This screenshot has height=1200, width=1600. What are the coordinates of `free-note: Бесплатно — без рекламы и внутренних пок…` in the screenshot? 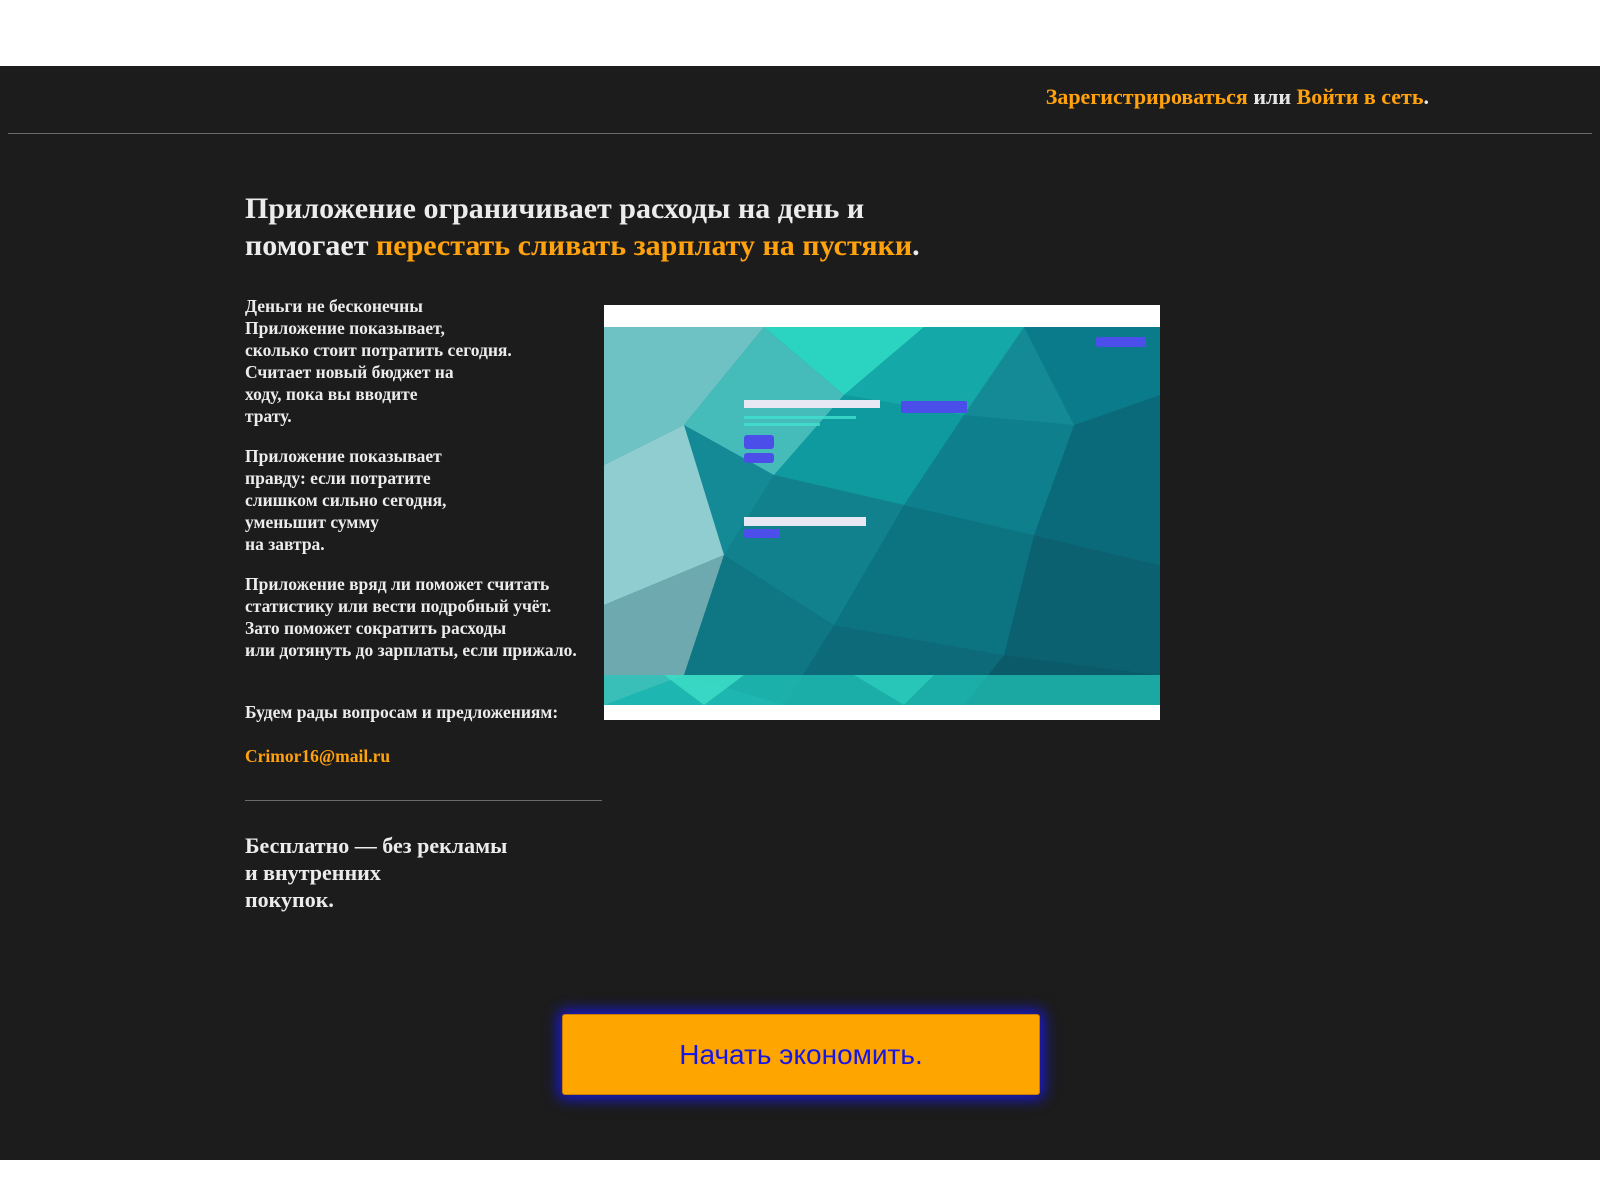 It's located at (376, 872).